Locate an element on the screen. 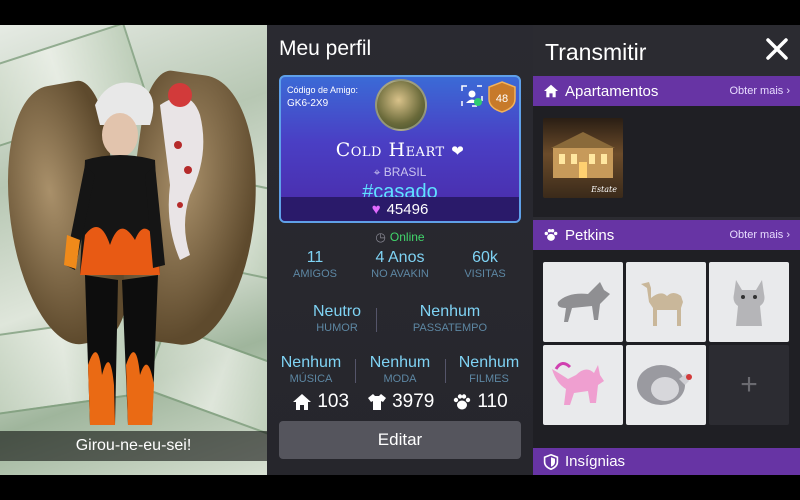  edit-button: Editar is located at coordinates (400, 440).